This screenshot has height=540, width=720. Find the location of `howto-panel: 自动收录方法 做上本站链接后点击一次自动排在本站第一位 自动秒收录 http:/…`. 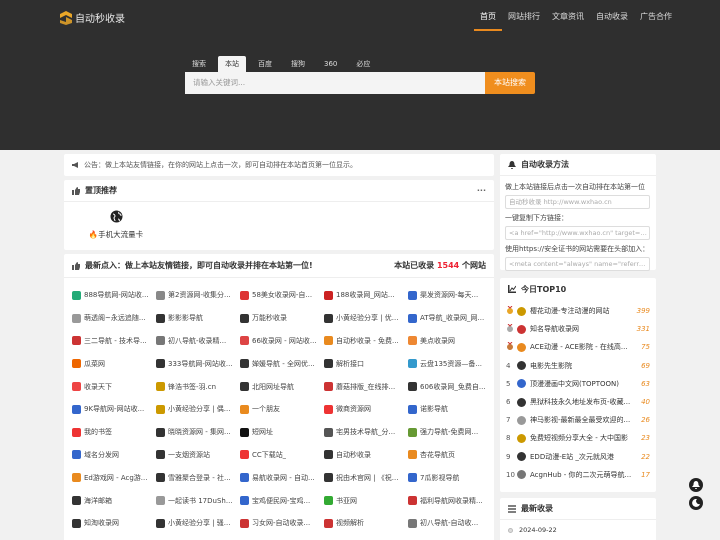

howto-panel: 自动收录方法 做上本站链接后点击一次自动排在本站第一位 自动秒收录 http:/… is located at coordinates (578, 212).